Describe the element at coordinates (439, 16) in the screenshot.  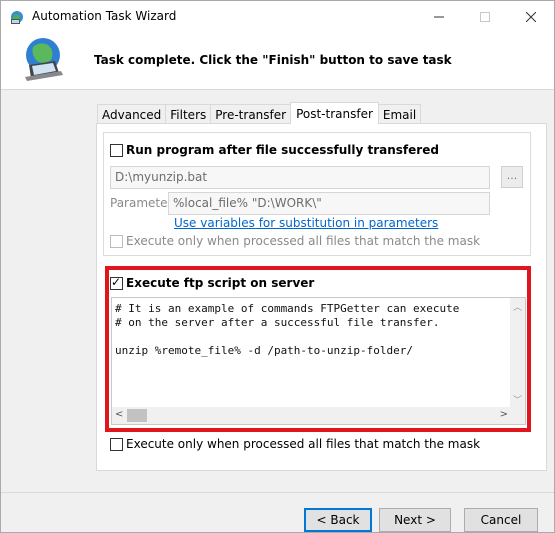
I see `minimize-icon` at that location.